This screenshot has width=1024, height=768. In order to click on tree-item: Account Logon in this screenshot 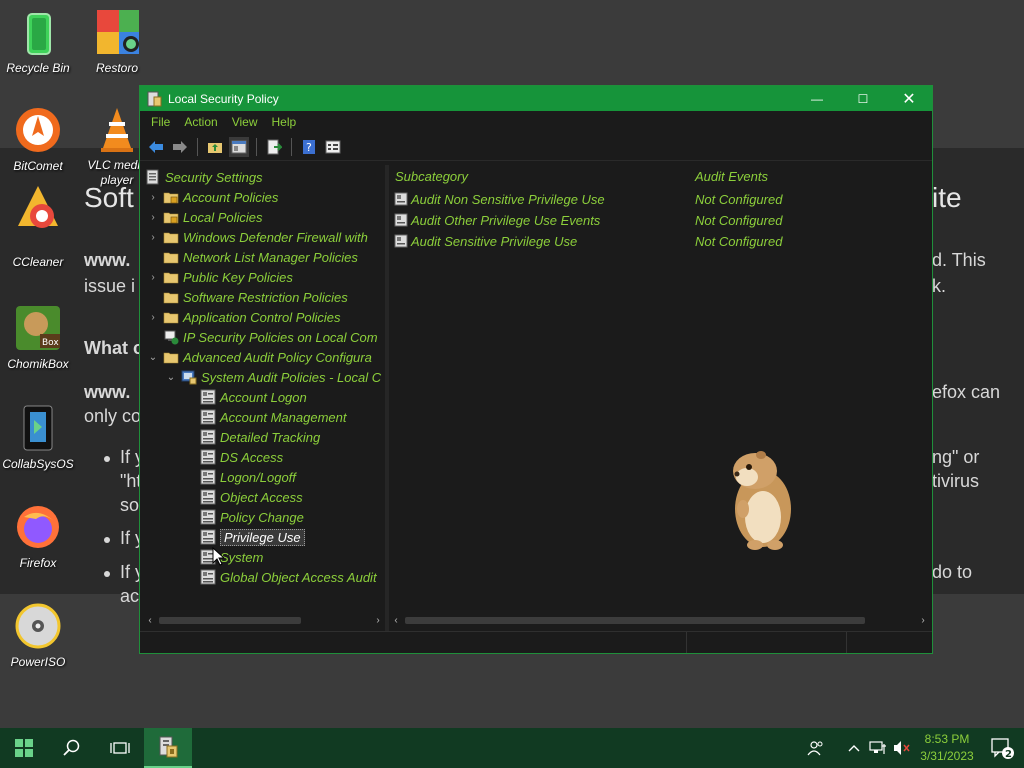, I will do `click(253, 397)`.